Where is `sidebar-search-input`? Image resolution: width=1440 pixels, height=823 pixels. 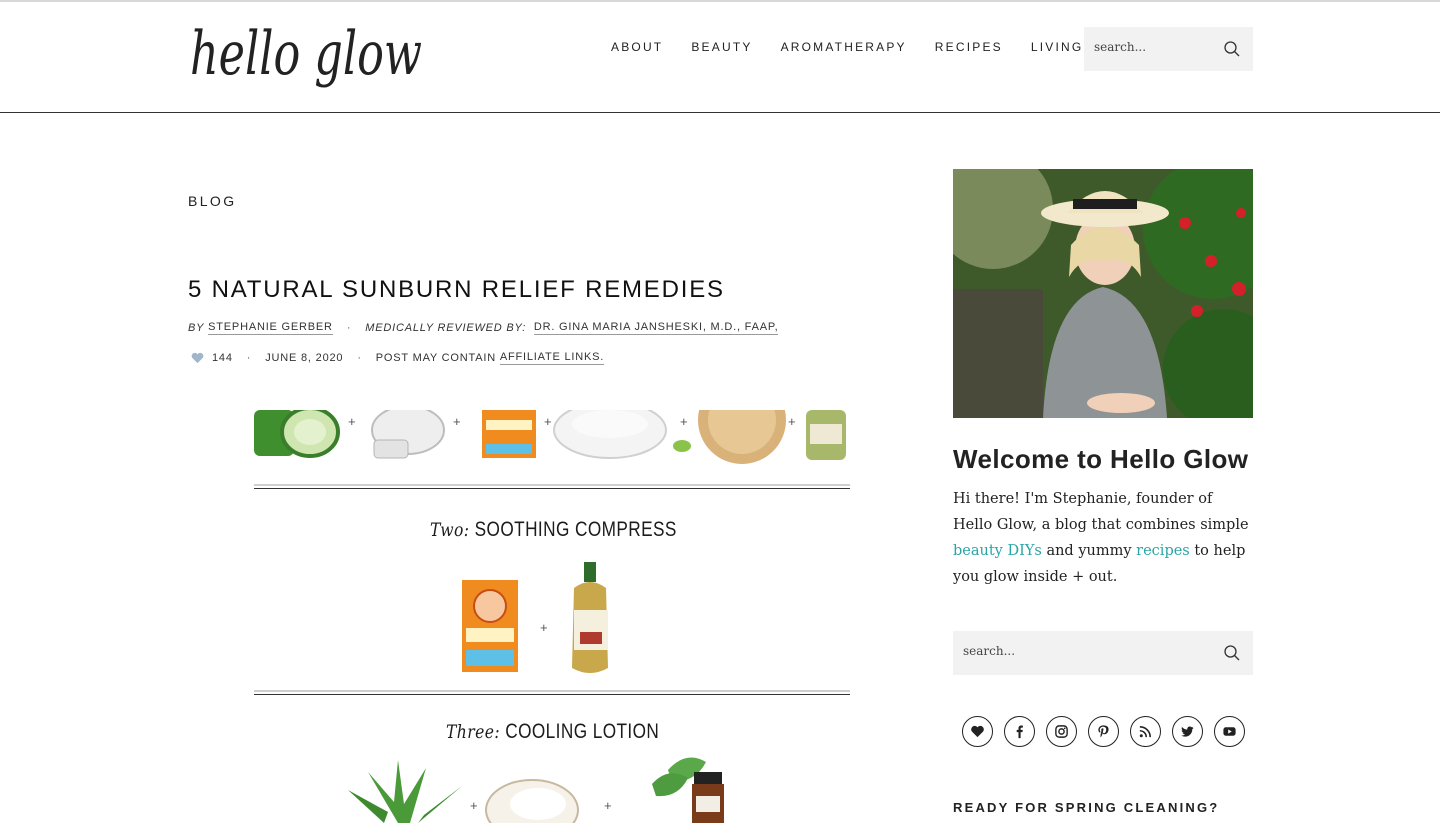 sidebar-search-input is located at coordinates (1023, 651).